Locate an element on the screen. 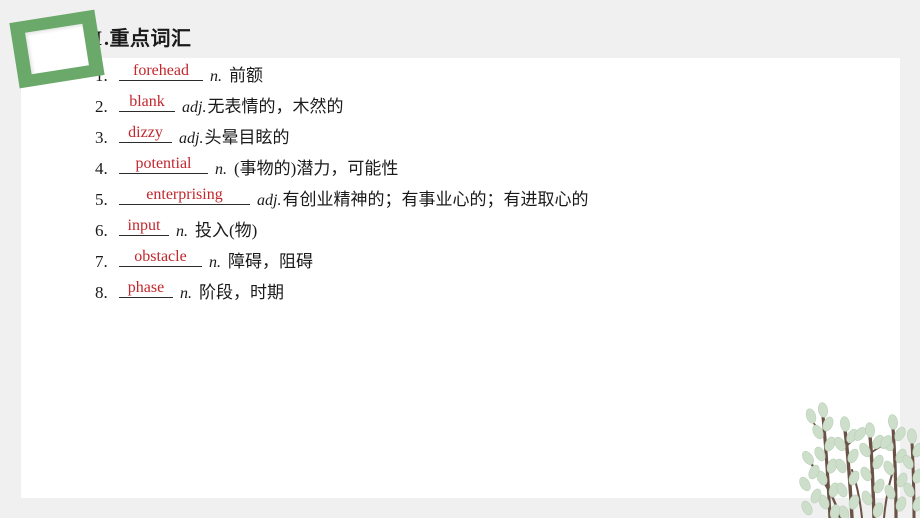 This screenshot has width=920, height=518. vocab-item: 5. enterprising adj. 有创业精神的；有事业心的；有进取心的 is located at coordinates (465, 197).